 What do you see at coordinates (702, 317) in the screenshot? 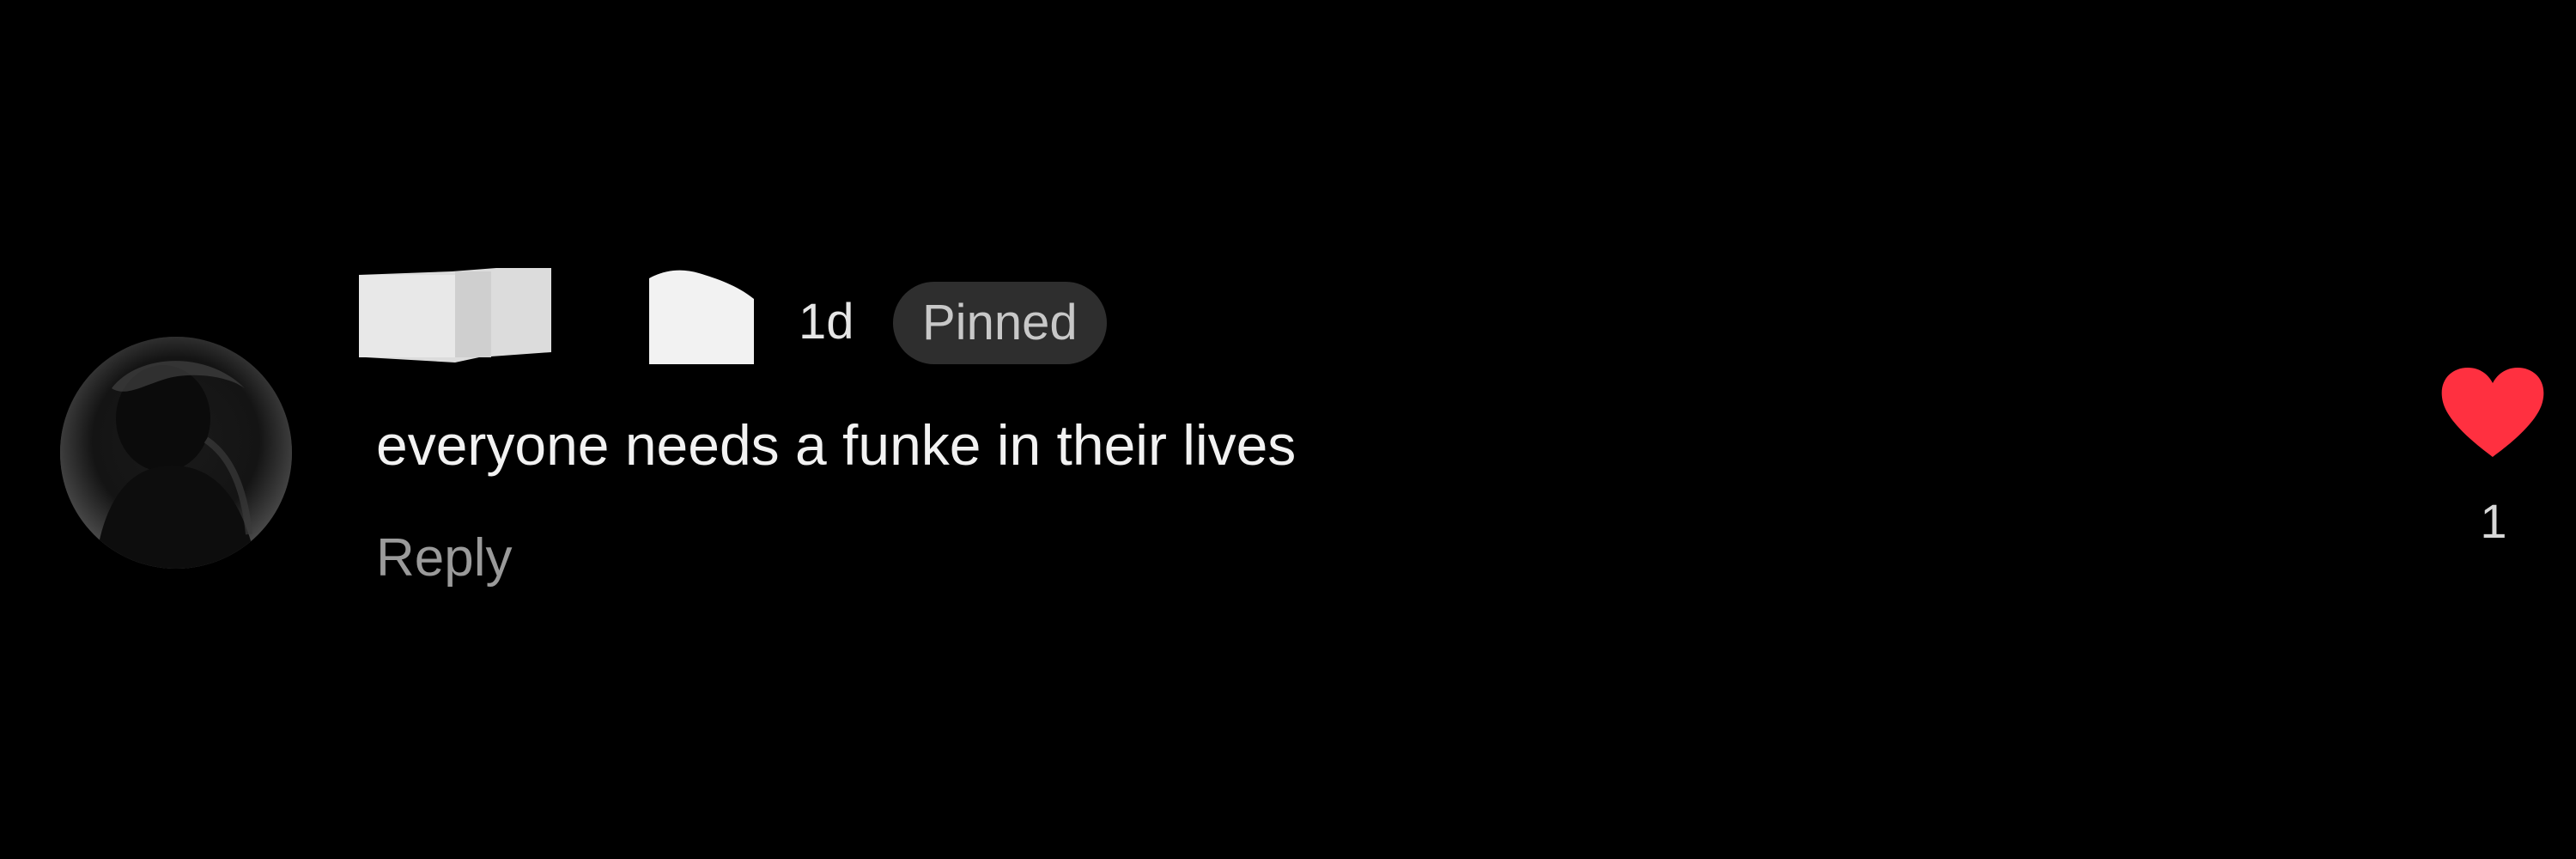
I see `redacted-badge-block` at bounding box center [702, 317].